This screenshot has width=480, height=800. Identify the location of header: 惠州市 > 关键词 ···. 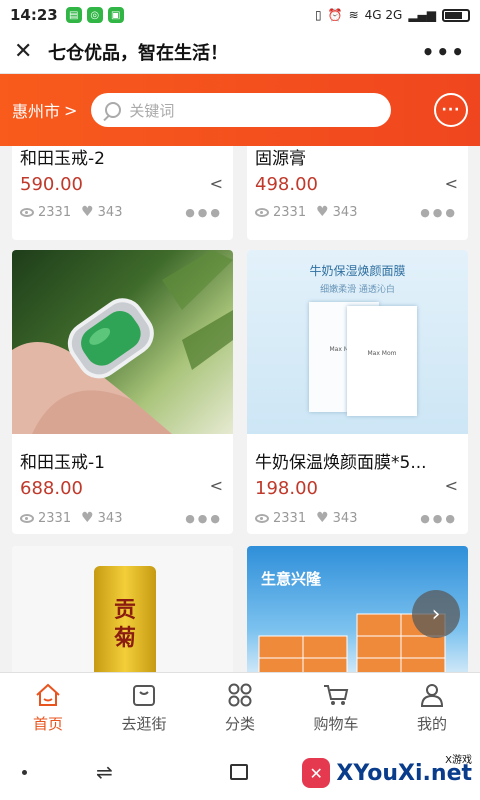
(240, 110).